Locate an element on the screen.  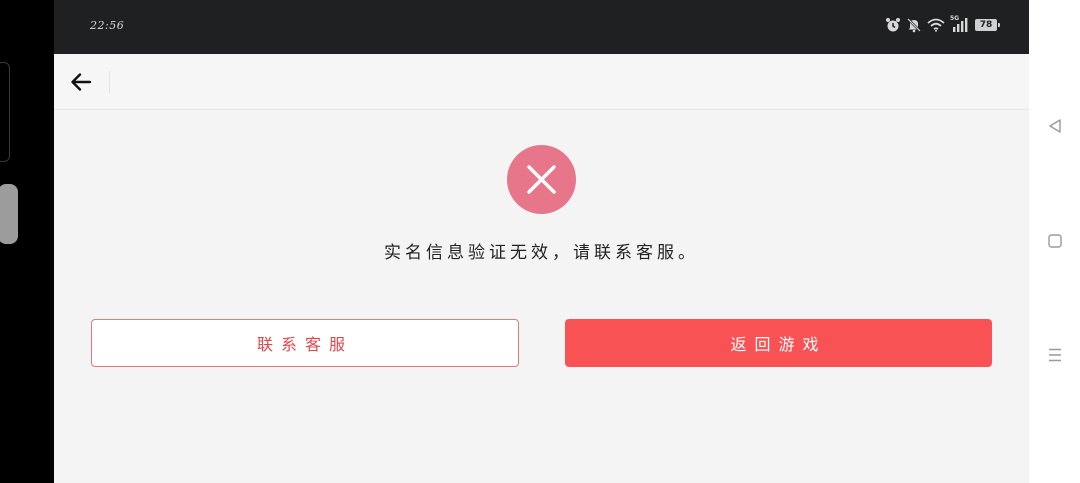
notifications-off-icon is located at coordinates (914, 25).